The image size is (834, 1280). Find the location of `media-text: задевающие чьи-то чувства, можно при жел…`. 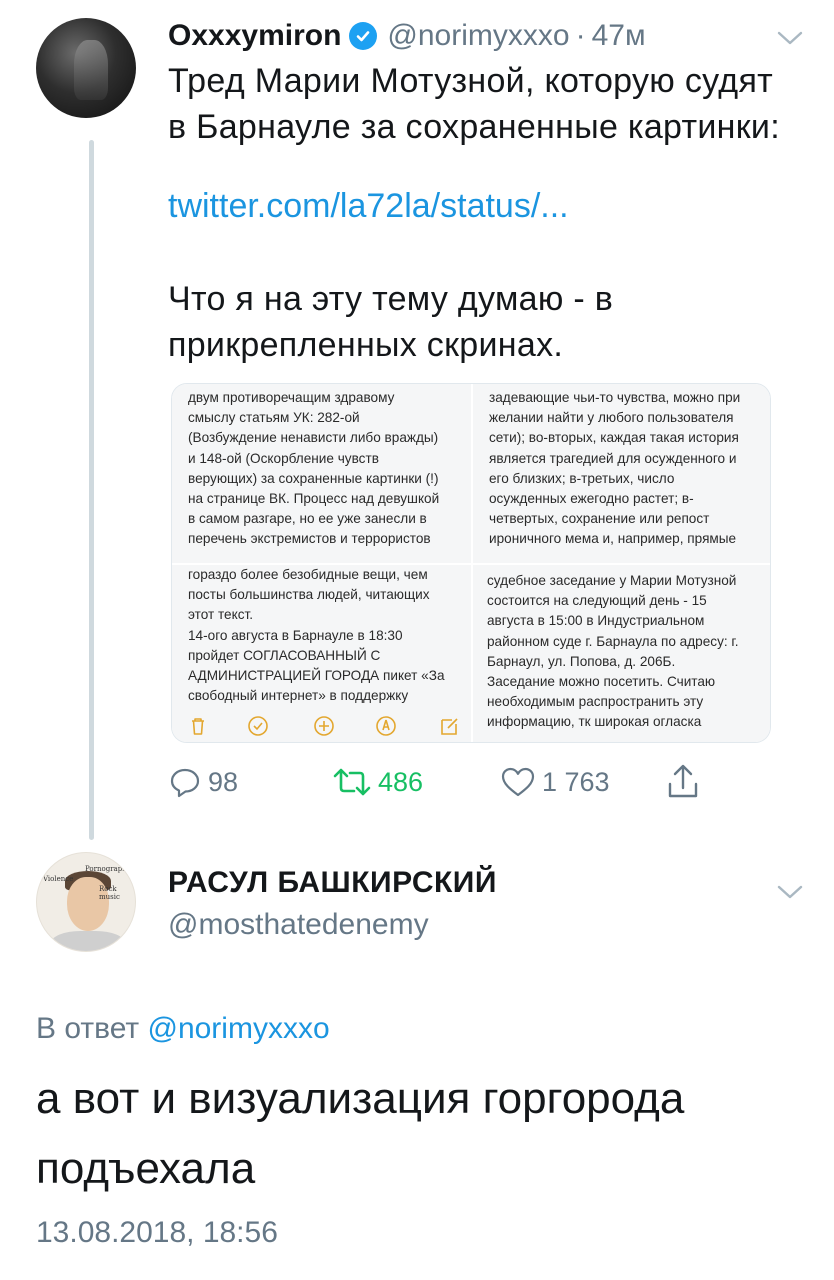

media-text: задевающие чьи-то чувства, можно при жел… is located at coordinates (614, 469).